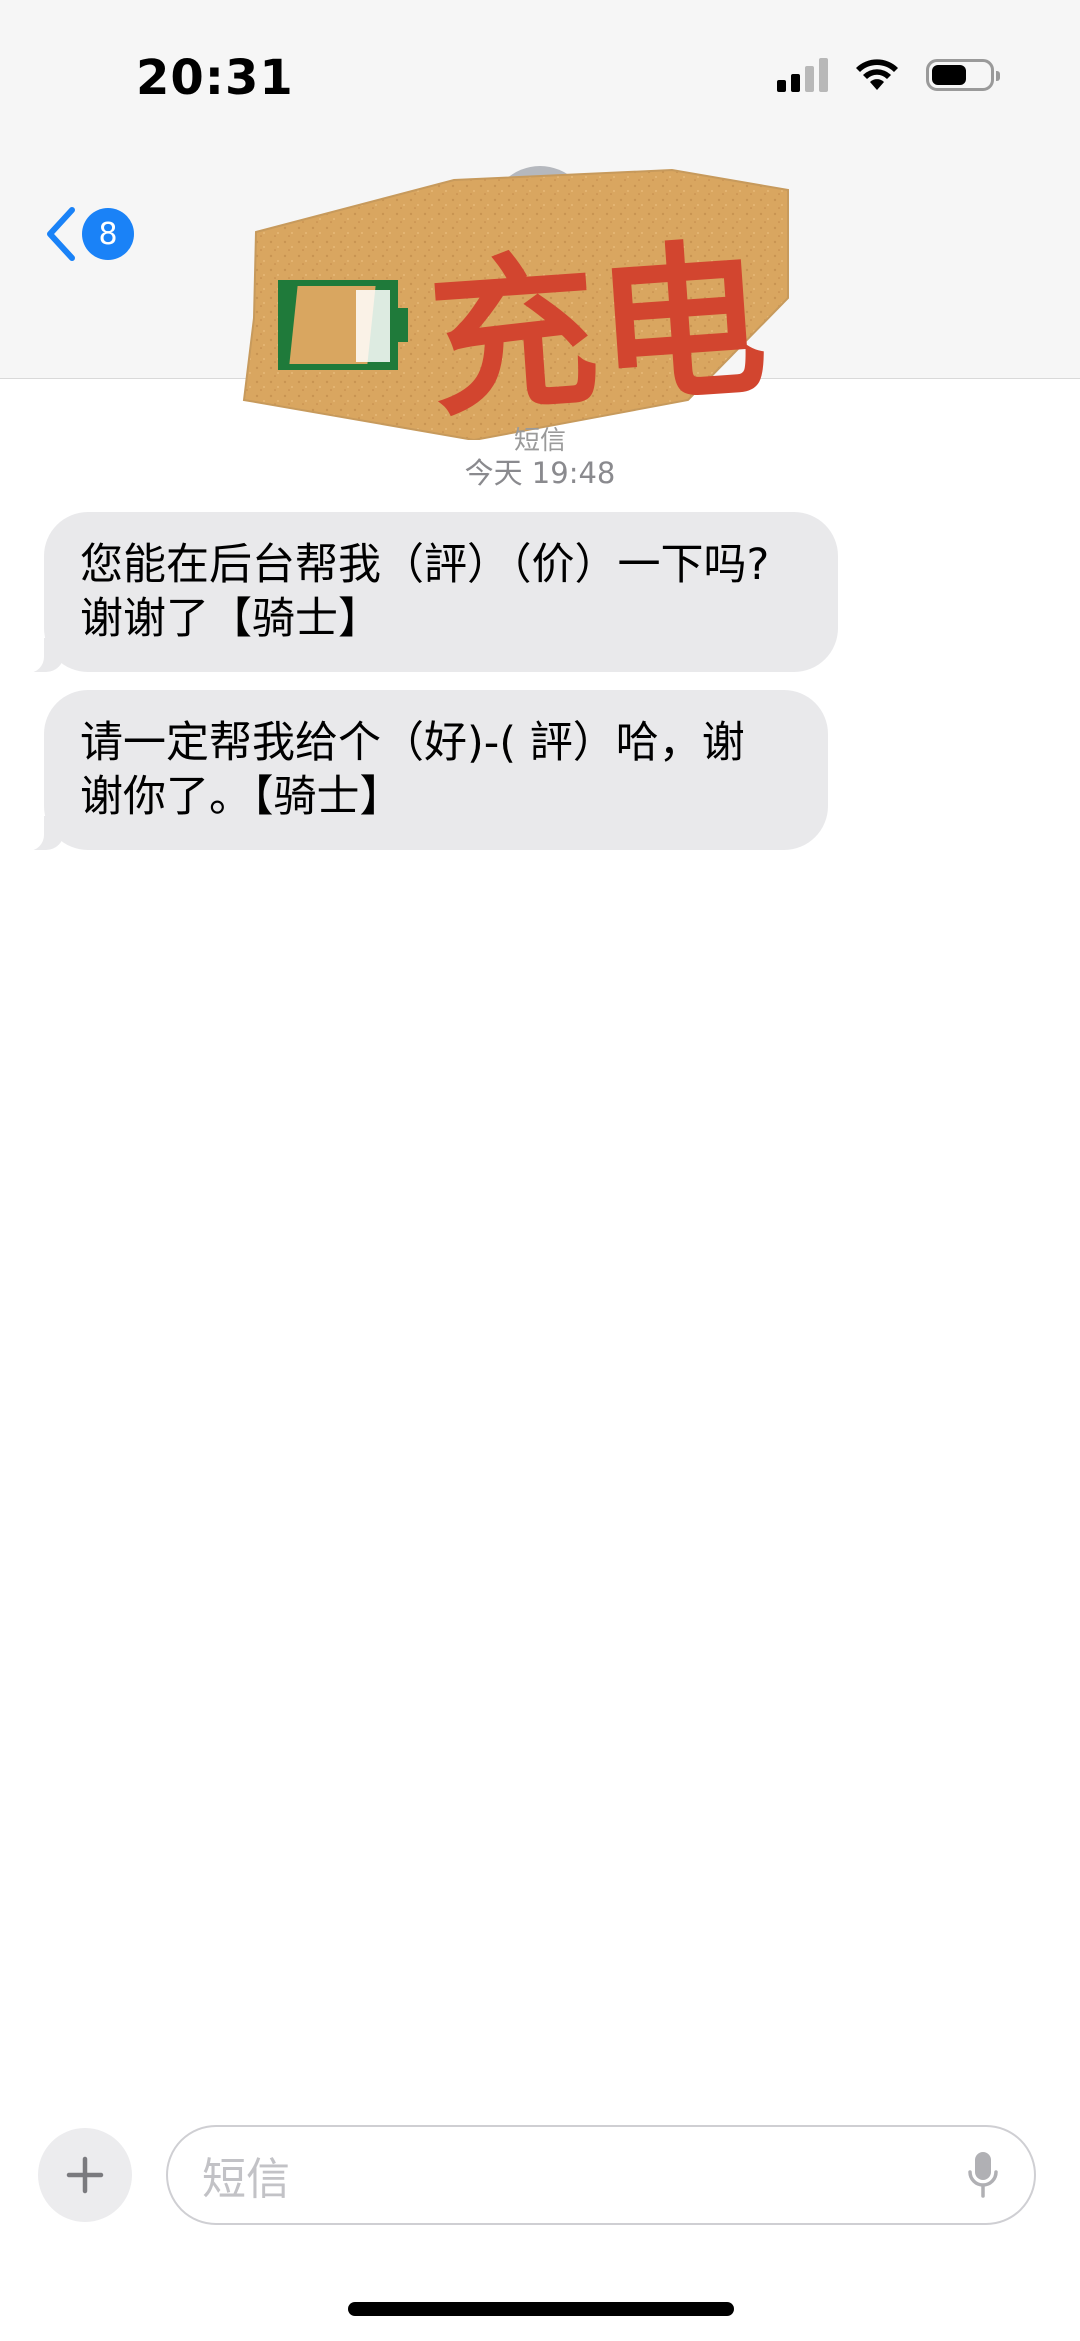 Image resolution: width=1080 pixels, height=2341 pixels. Describe the element at coordinates (597, 330) in the screenshot. I see `sticker-text: 充电` at that location.